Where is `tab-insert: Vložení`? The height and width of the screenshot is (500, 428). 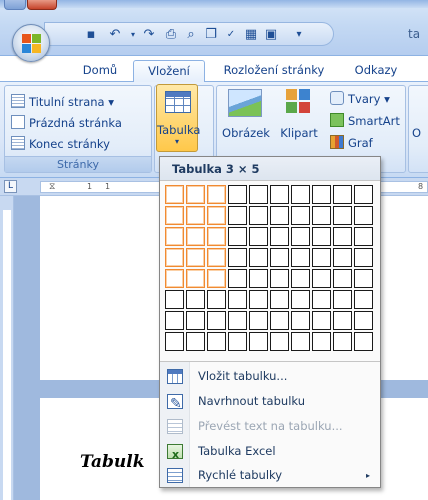
tab-insert: Vložení is located at coordinates (169, 71).